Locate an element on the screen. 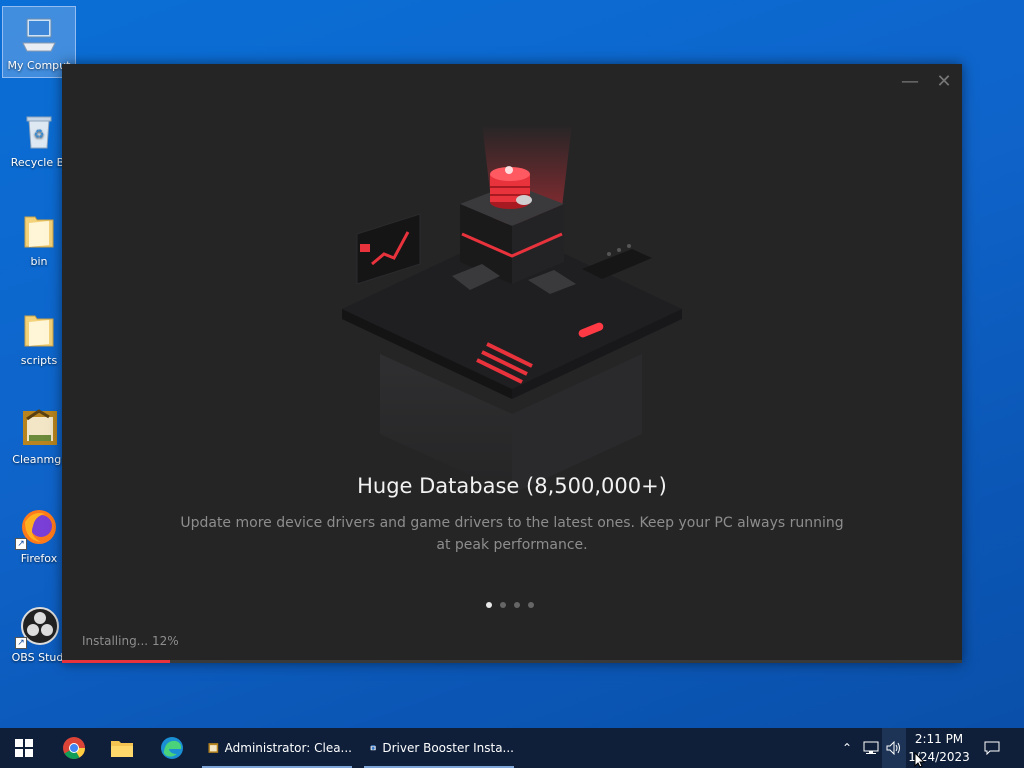  chrome-icon is located at coordinates (74, 748).